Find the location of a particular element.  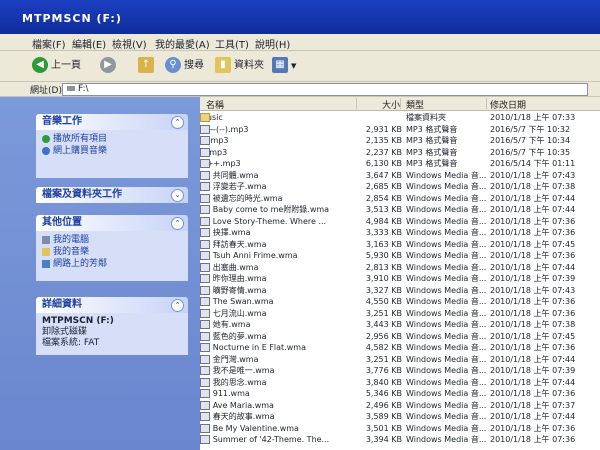

file-name-cell: Music is located at coordinates (280, 118).